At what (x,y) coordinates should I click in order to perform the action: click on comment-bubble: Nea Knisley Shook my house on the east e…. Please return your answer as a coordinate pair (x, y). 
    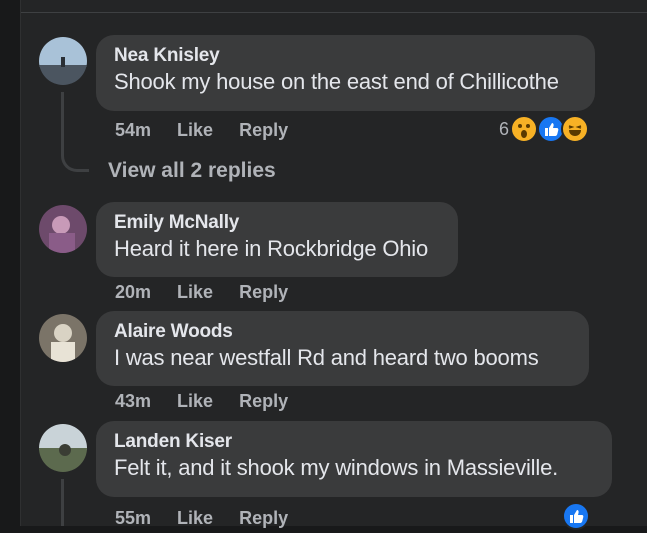
    Looking at the image, I should click on (345, 73).